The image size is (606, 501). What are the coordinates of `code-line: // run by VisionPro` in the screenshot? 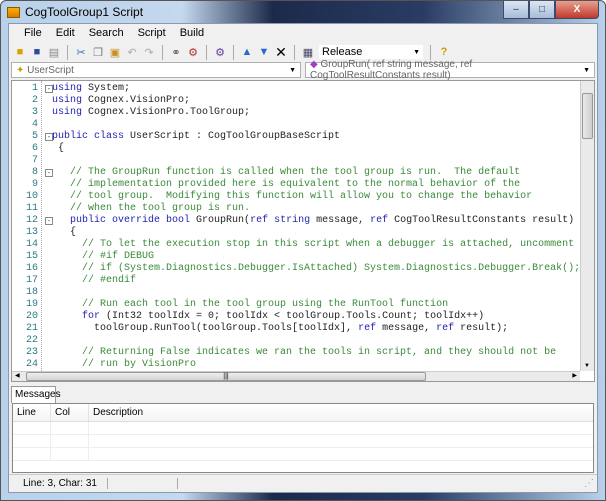 It's located at (124, 365).